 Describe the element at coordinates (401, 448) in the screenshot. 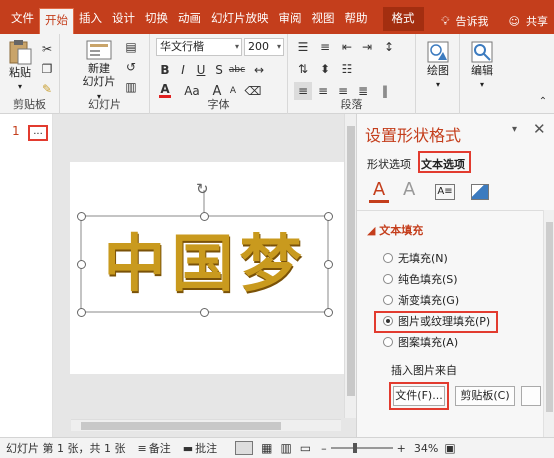

I see `zoom-in-button: +` at that location.